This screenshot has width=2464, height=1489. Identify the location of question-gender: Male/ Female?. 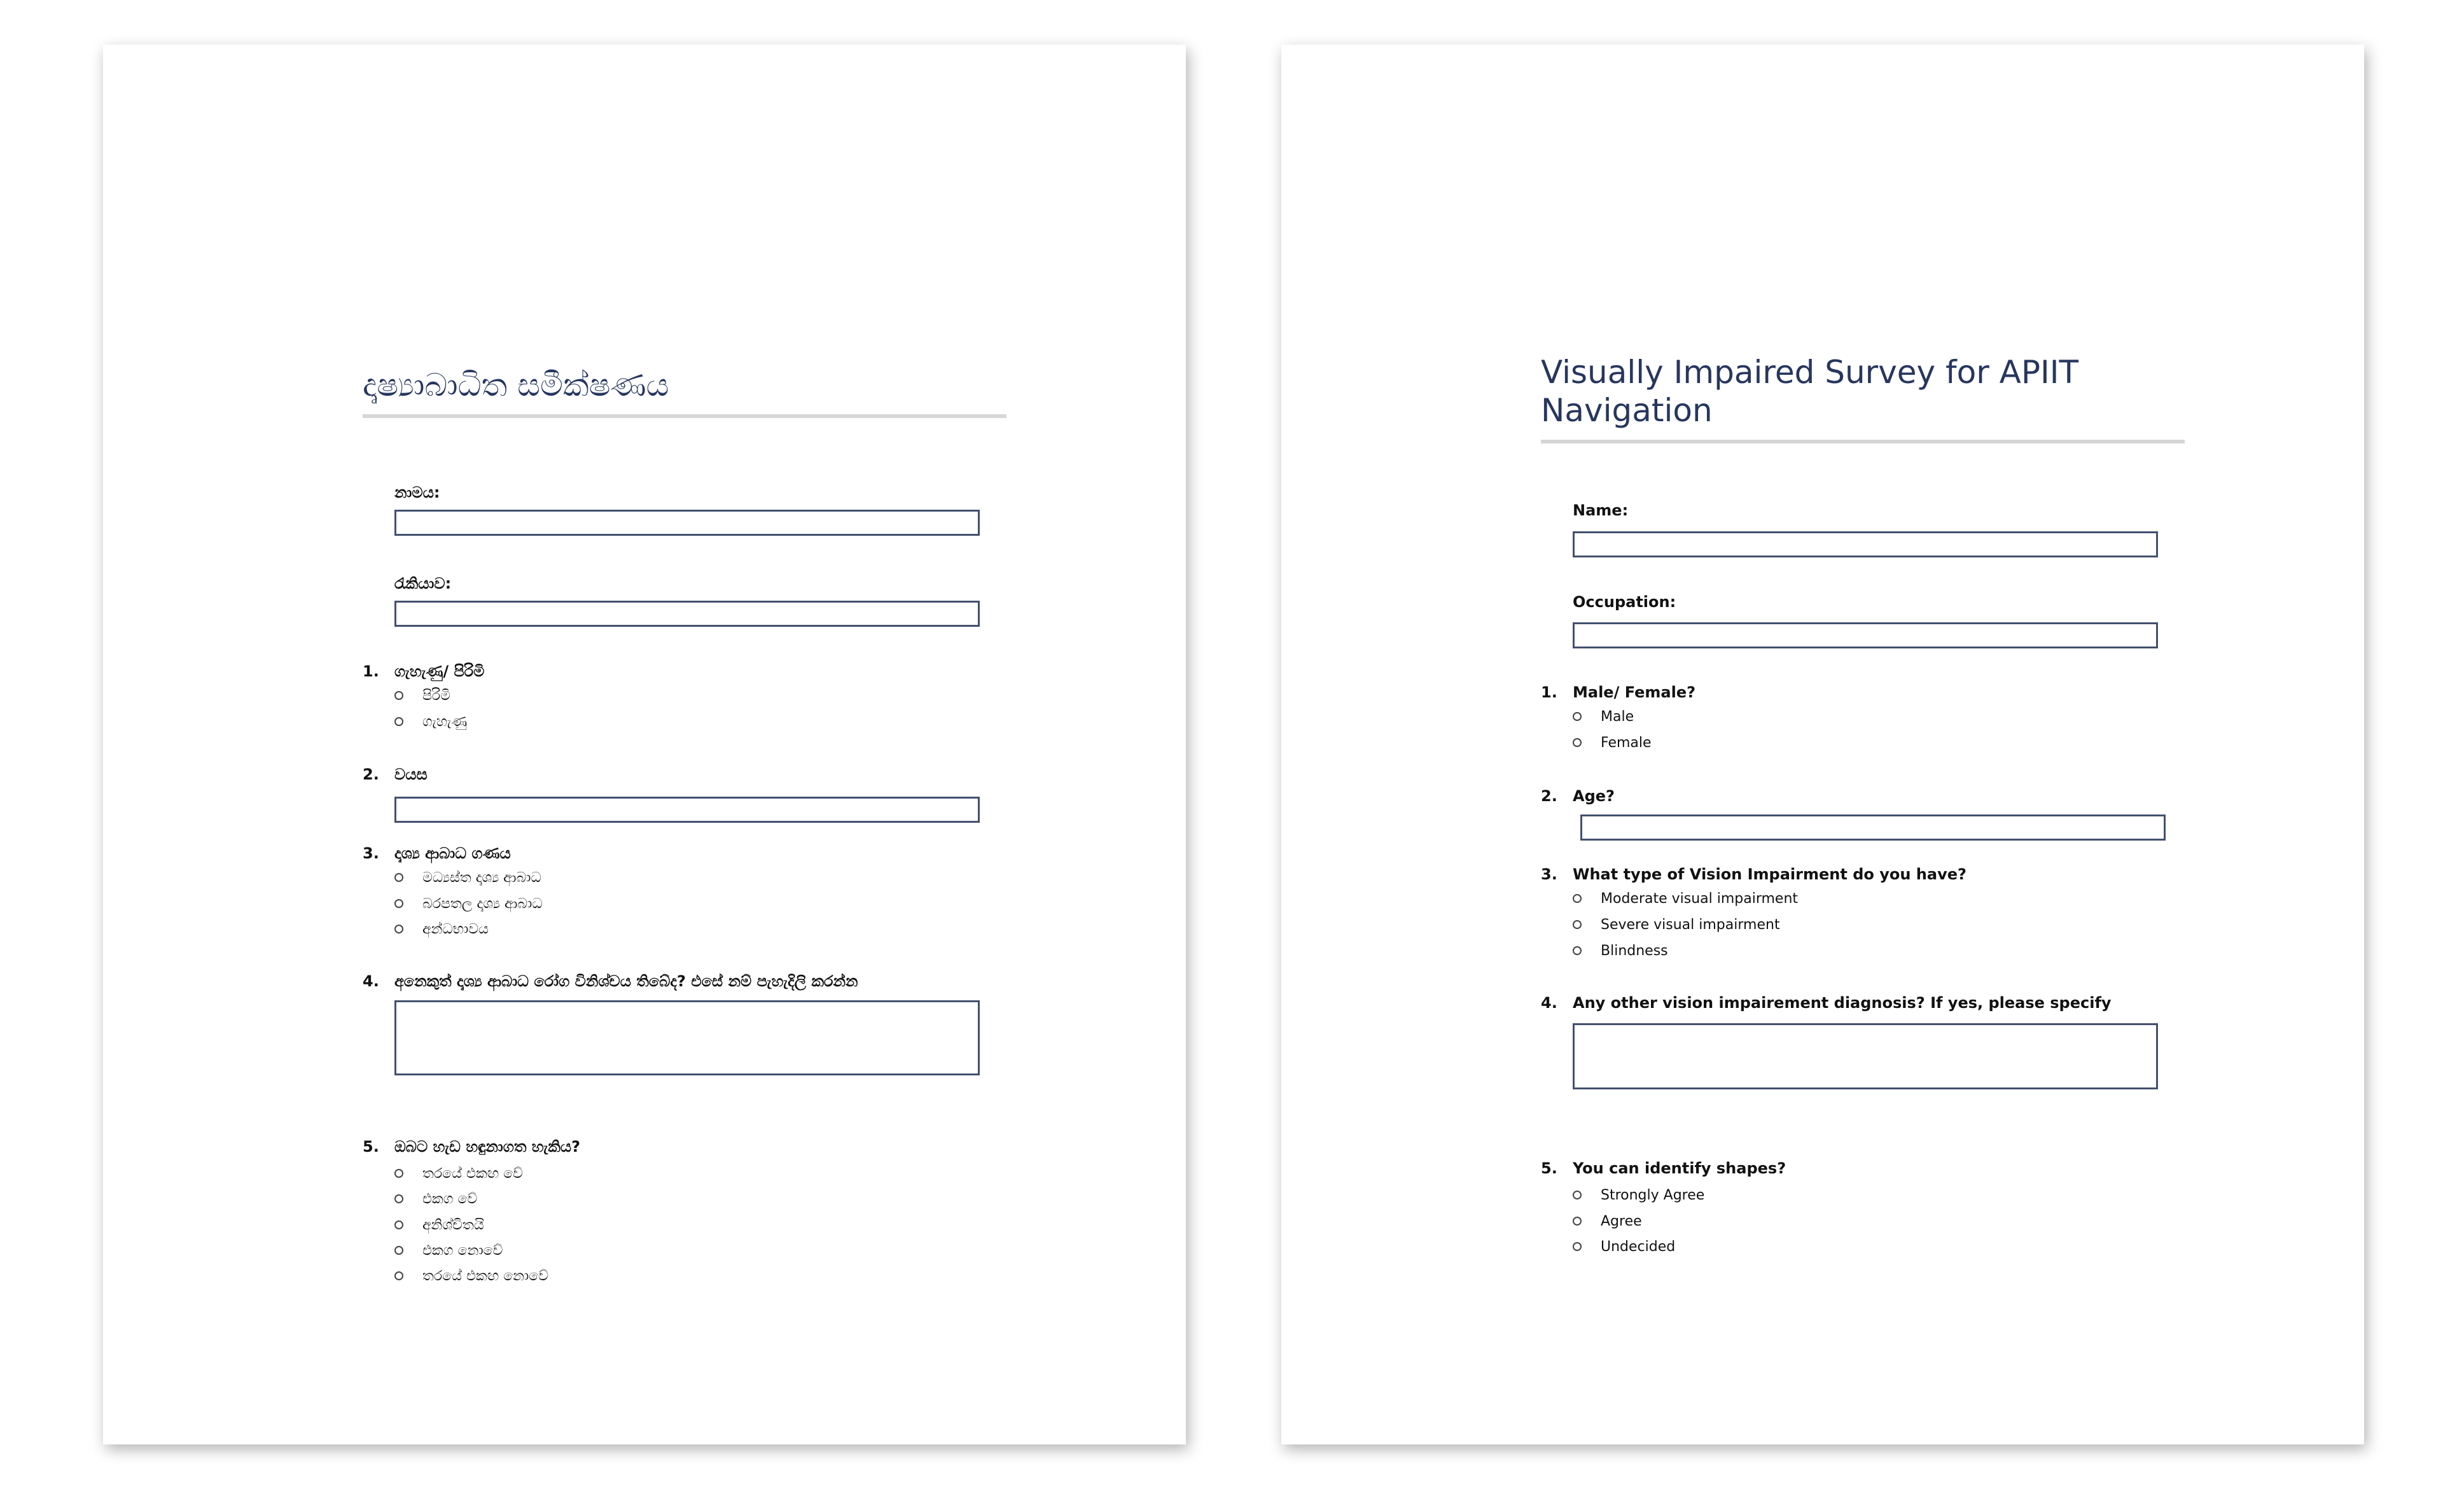
(1634, 692).